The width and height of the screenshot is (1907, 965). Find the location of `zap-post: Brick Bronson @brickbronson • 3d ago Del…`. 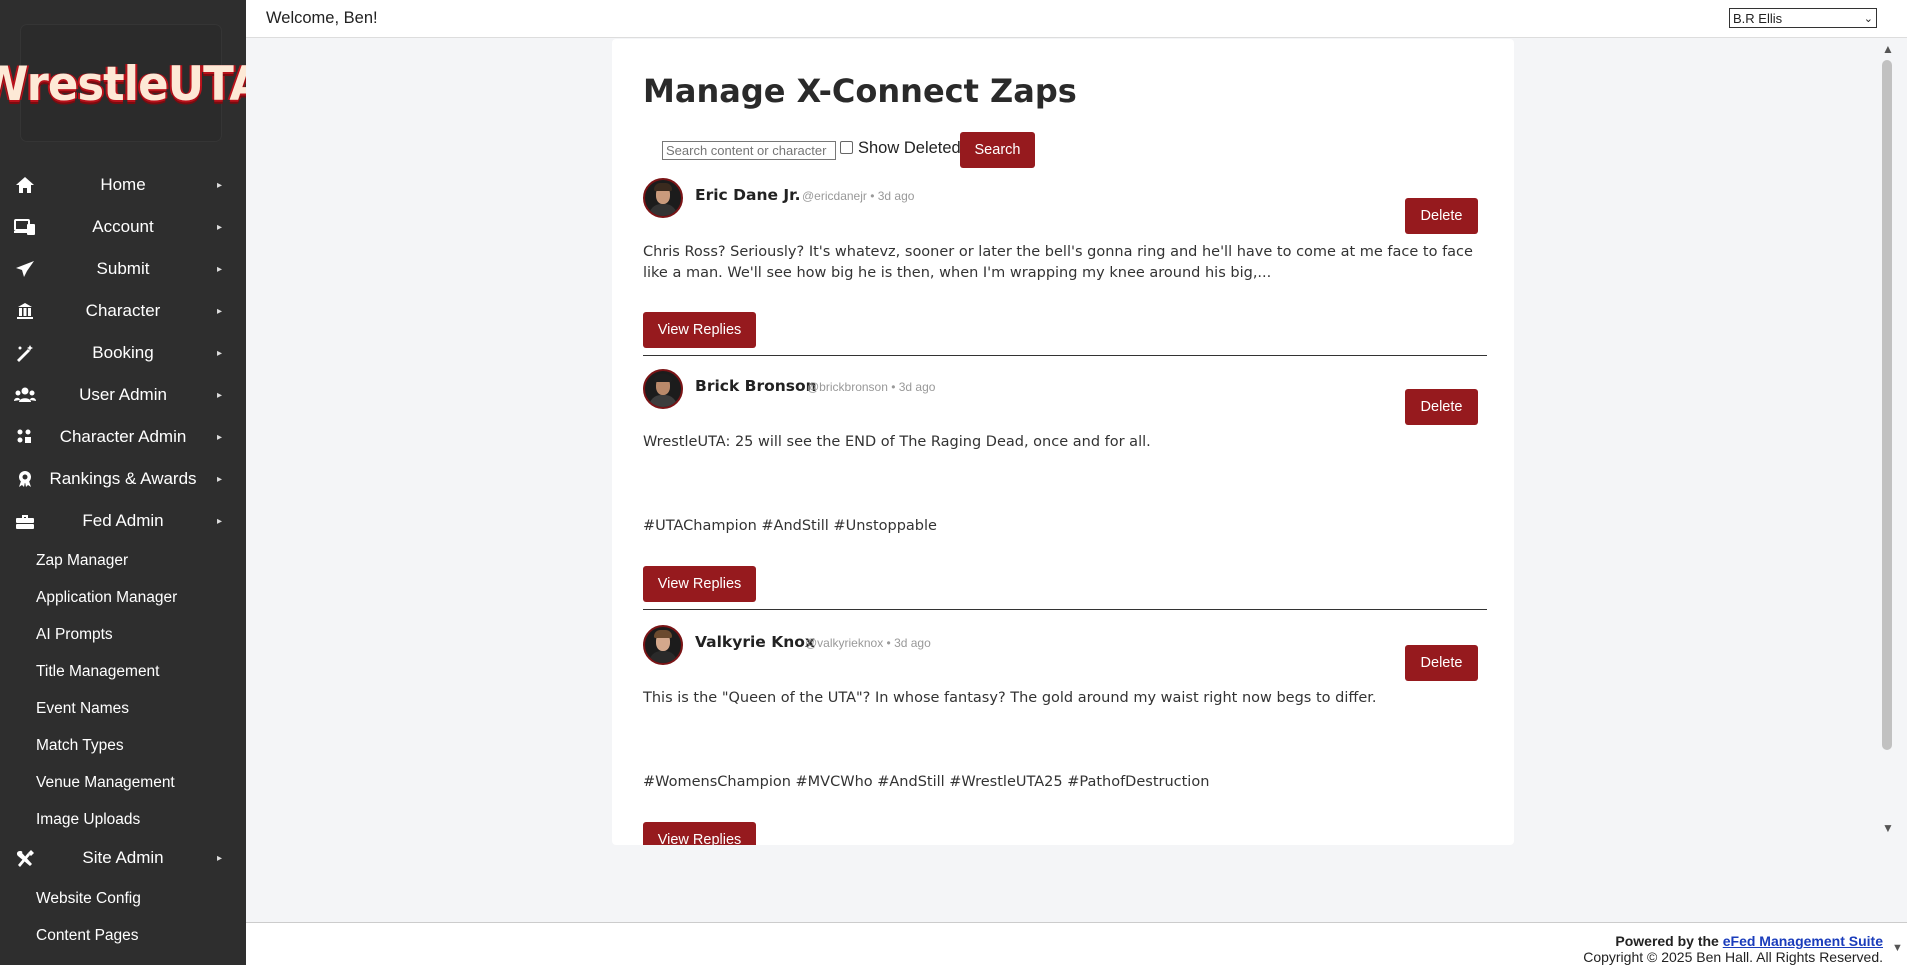

zap-post: Brick Bronson @brickbronson • 3d ago Del… is located at coordinates (1069, 499).